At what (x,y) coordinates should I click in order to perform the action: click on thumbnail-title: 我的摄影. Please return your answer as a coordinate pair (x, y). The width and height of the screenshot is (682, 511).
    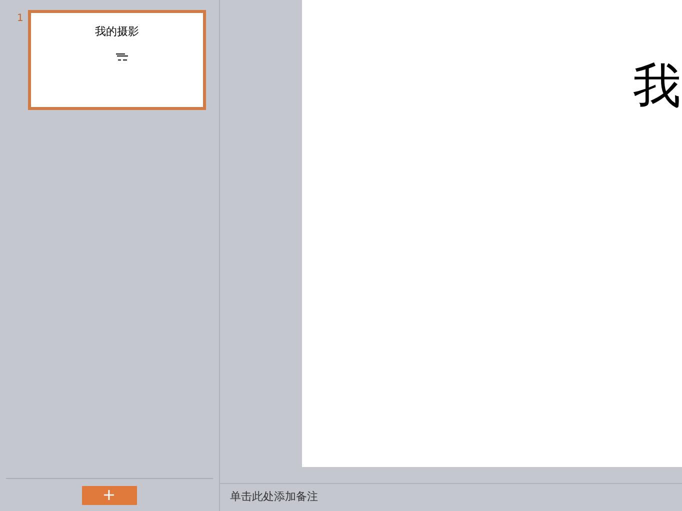
    Looking at the image, I should click on (117, 31).